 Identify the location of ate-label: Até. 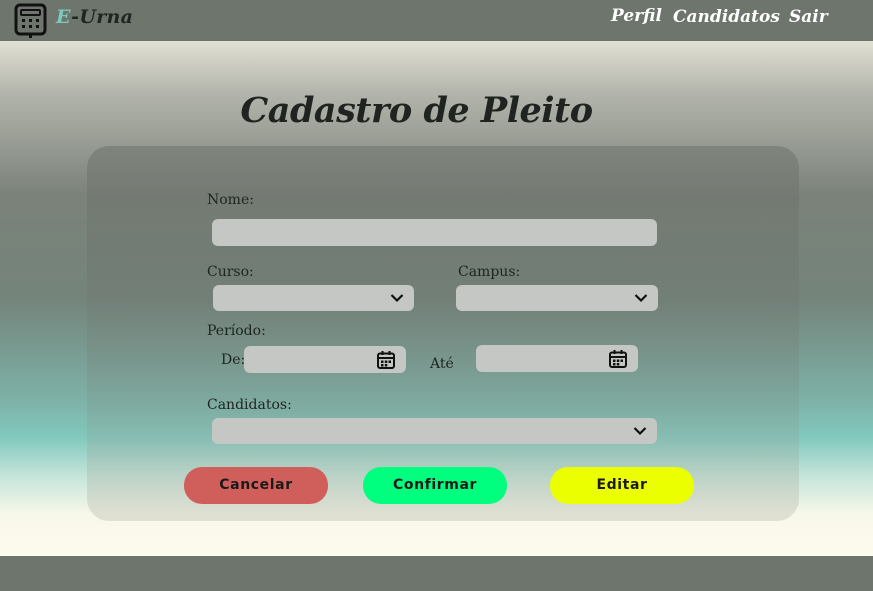
(442, 364).